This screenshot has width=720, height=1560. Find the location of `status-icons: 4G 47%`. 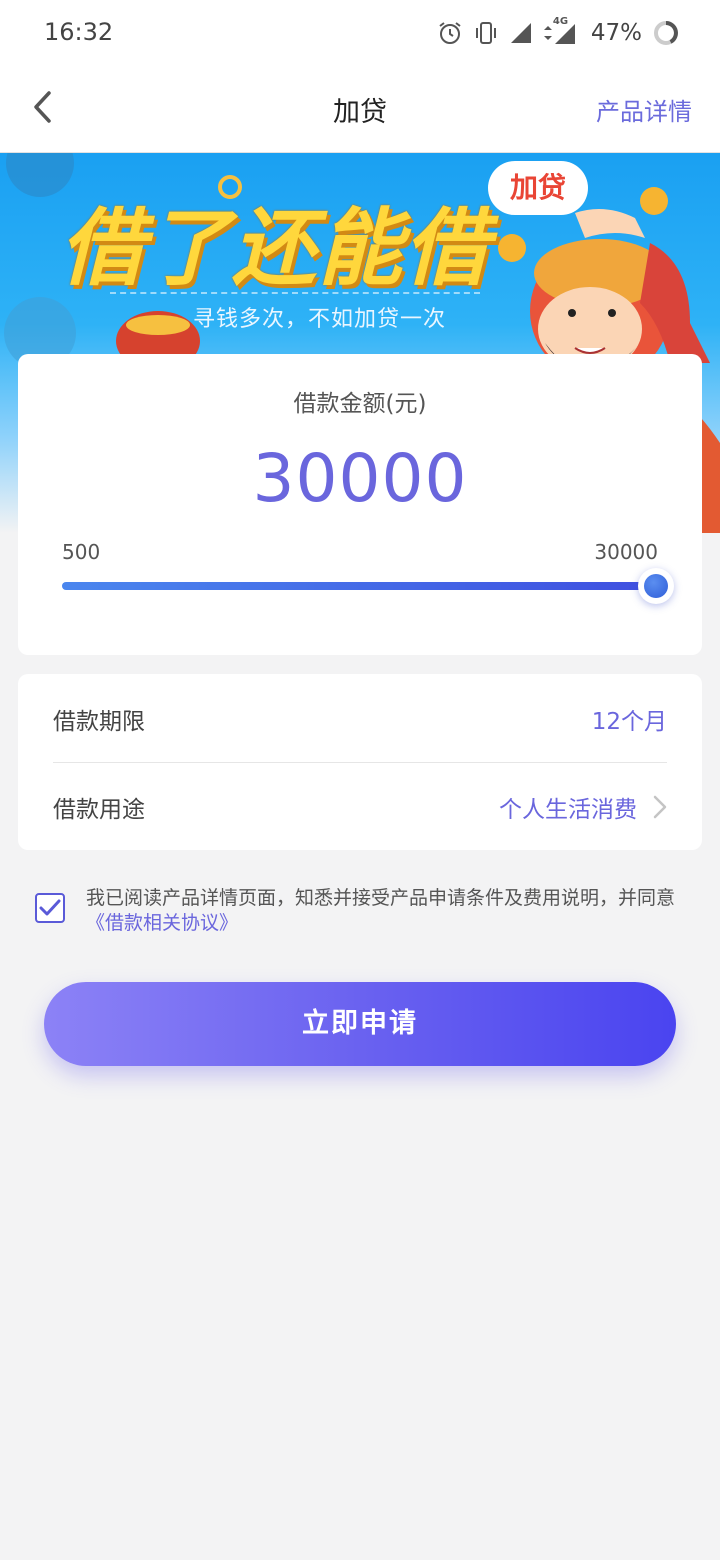

status-icons: 4G 47% is located at coordinates (558, 32).